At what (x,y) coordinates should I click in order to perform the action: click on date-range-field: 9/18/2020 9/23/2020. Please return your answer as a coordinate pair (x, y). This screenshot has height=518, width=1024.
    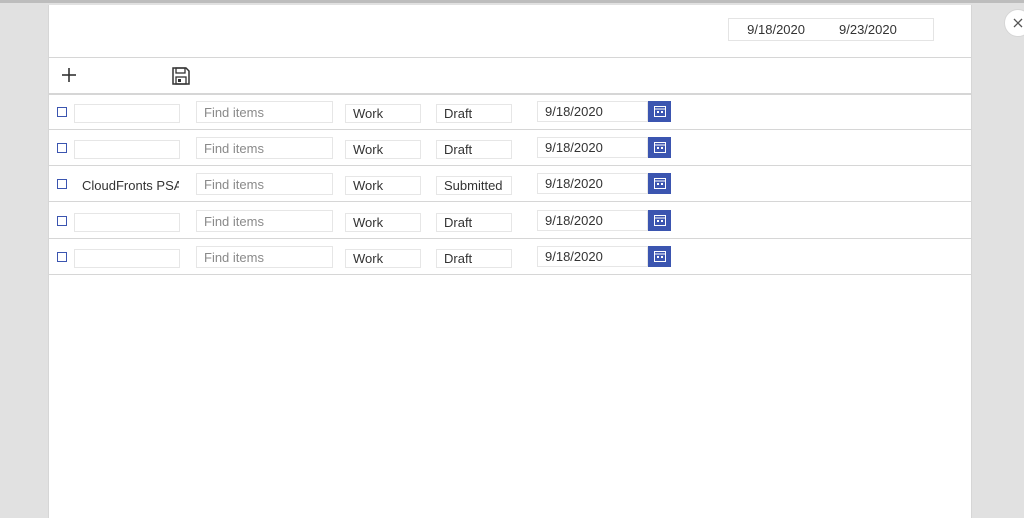
    Looking at the image, I should click on (831, 29).